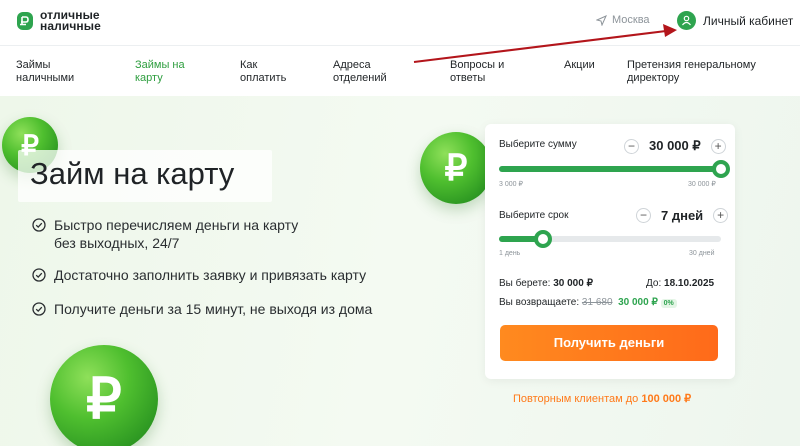 Image resolution: width=800 pixels, height=446 pixels. I want to click on nav-label-line-2: ответы, so click(468, 78).